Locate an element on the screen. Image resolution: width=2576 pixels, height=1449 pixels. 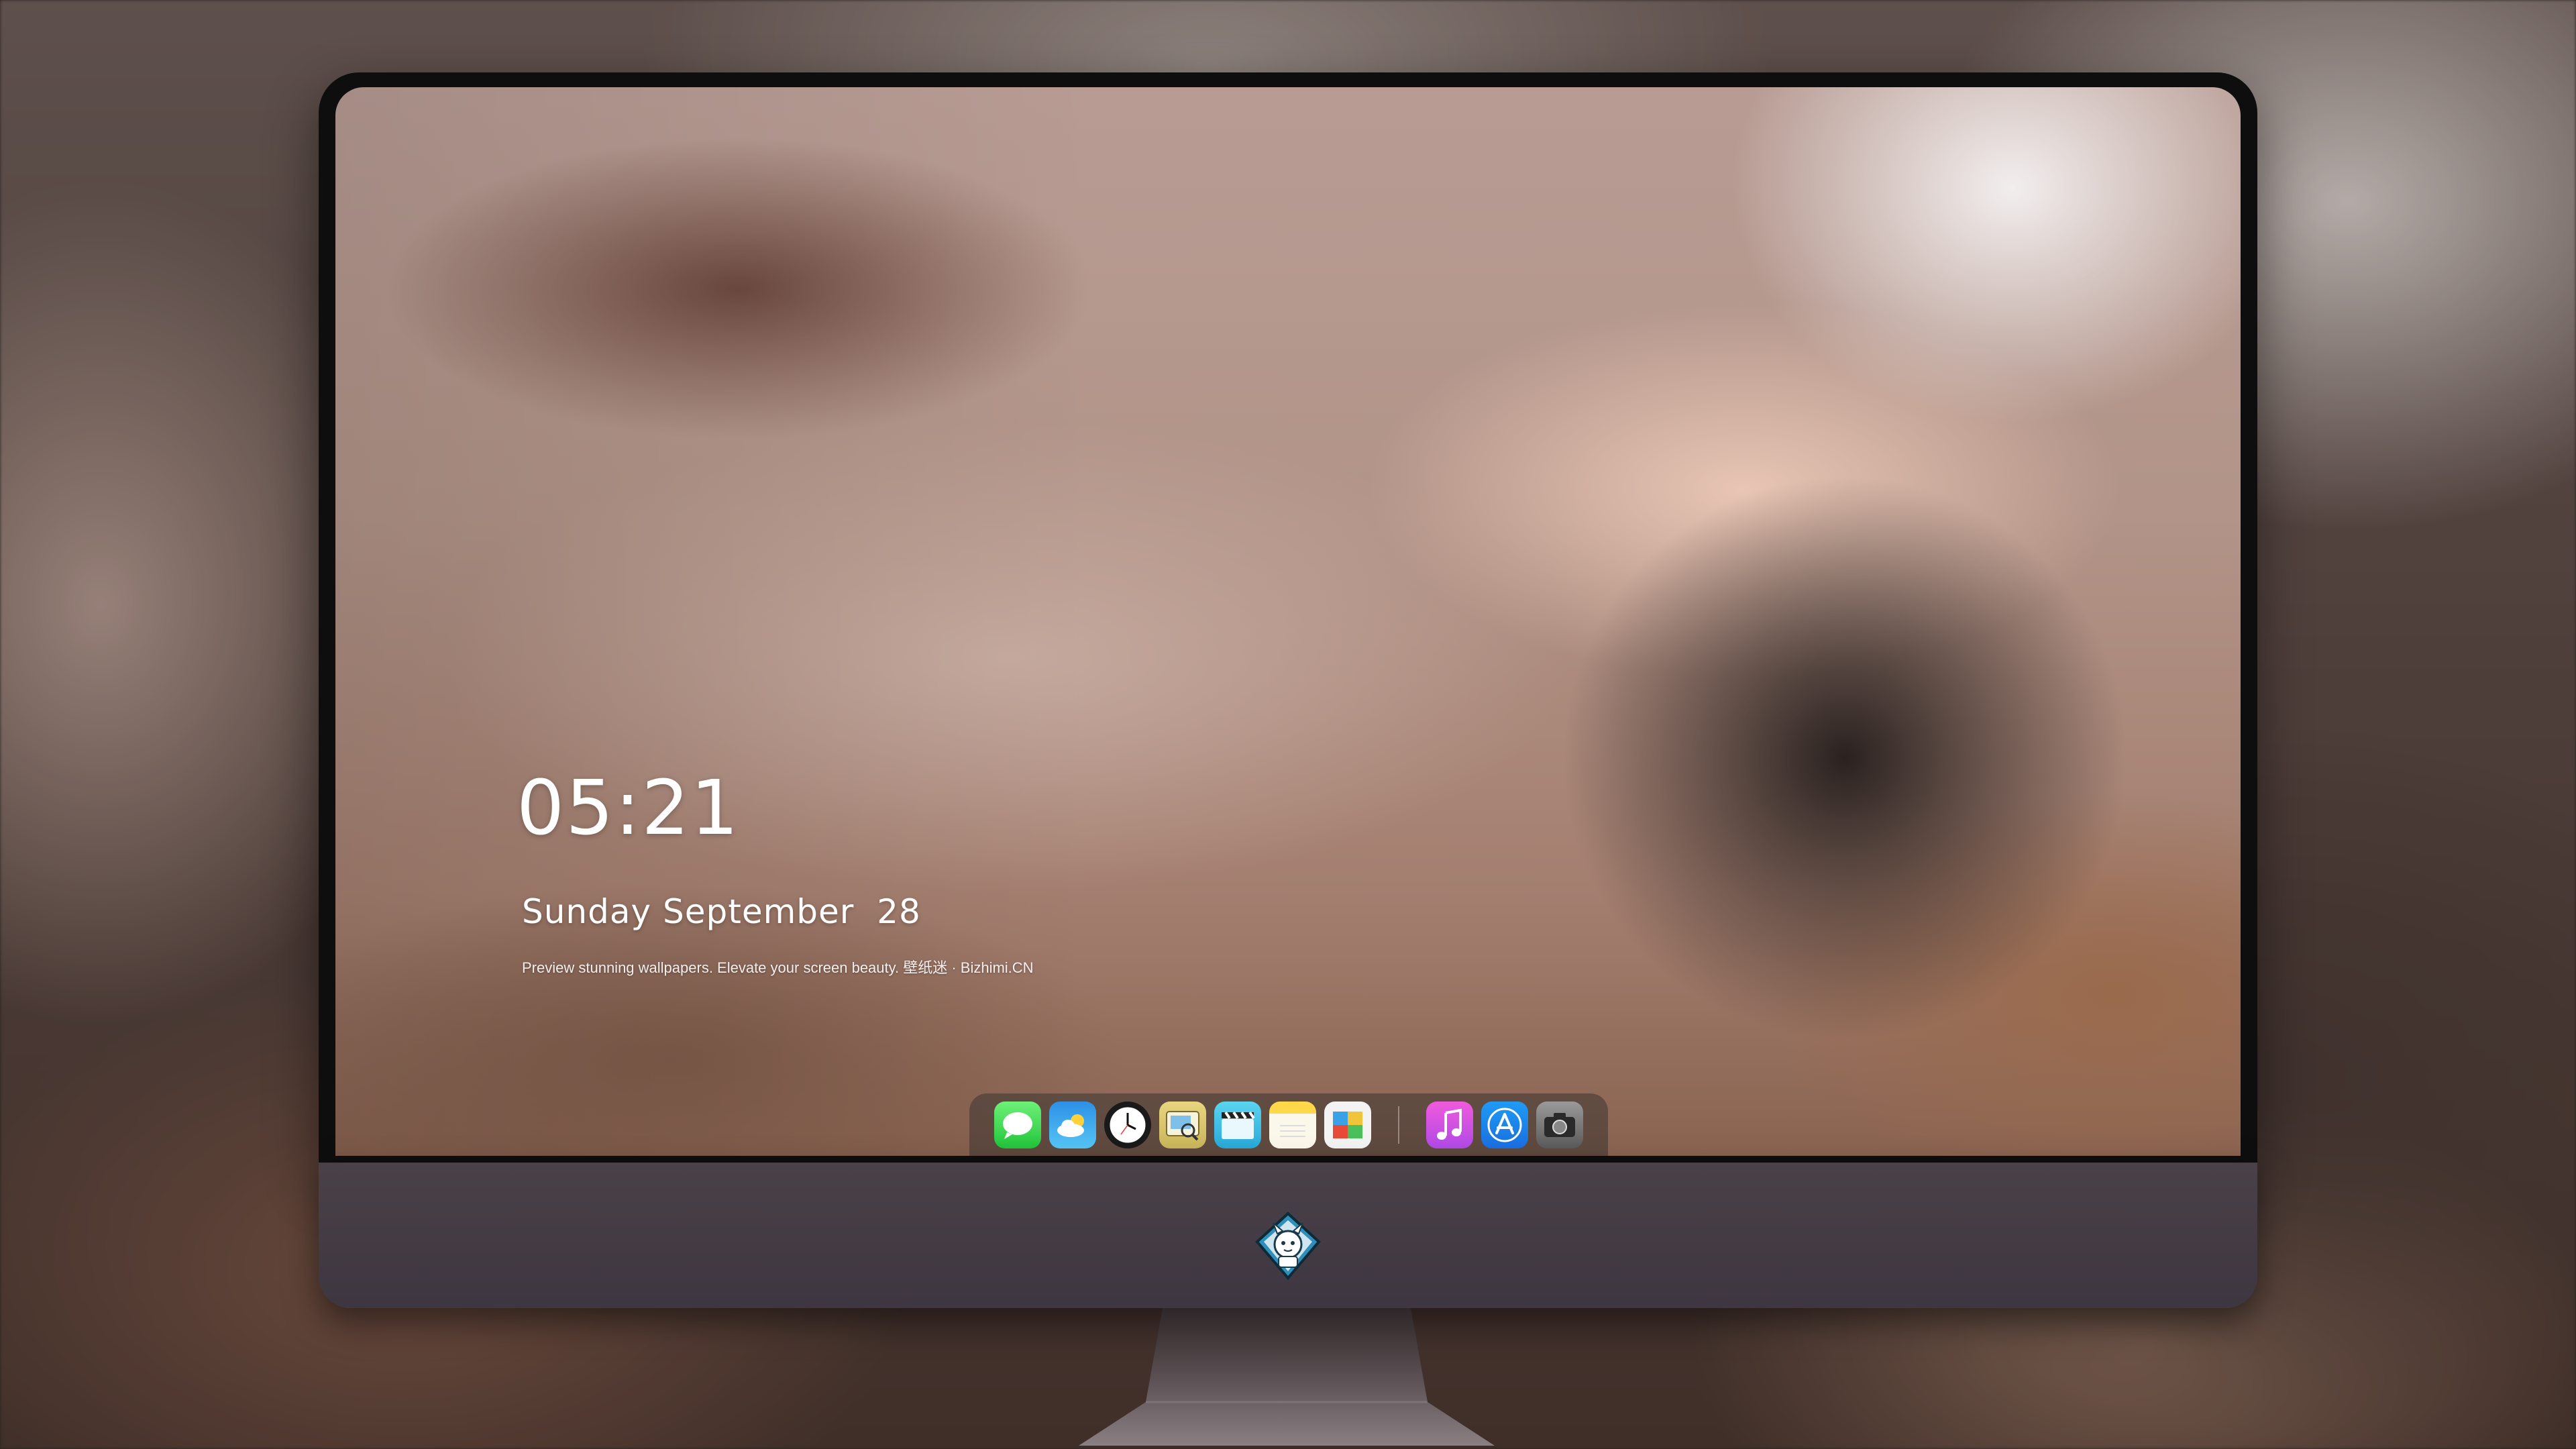
weather-icon is located at coordinates (1072, 1124).